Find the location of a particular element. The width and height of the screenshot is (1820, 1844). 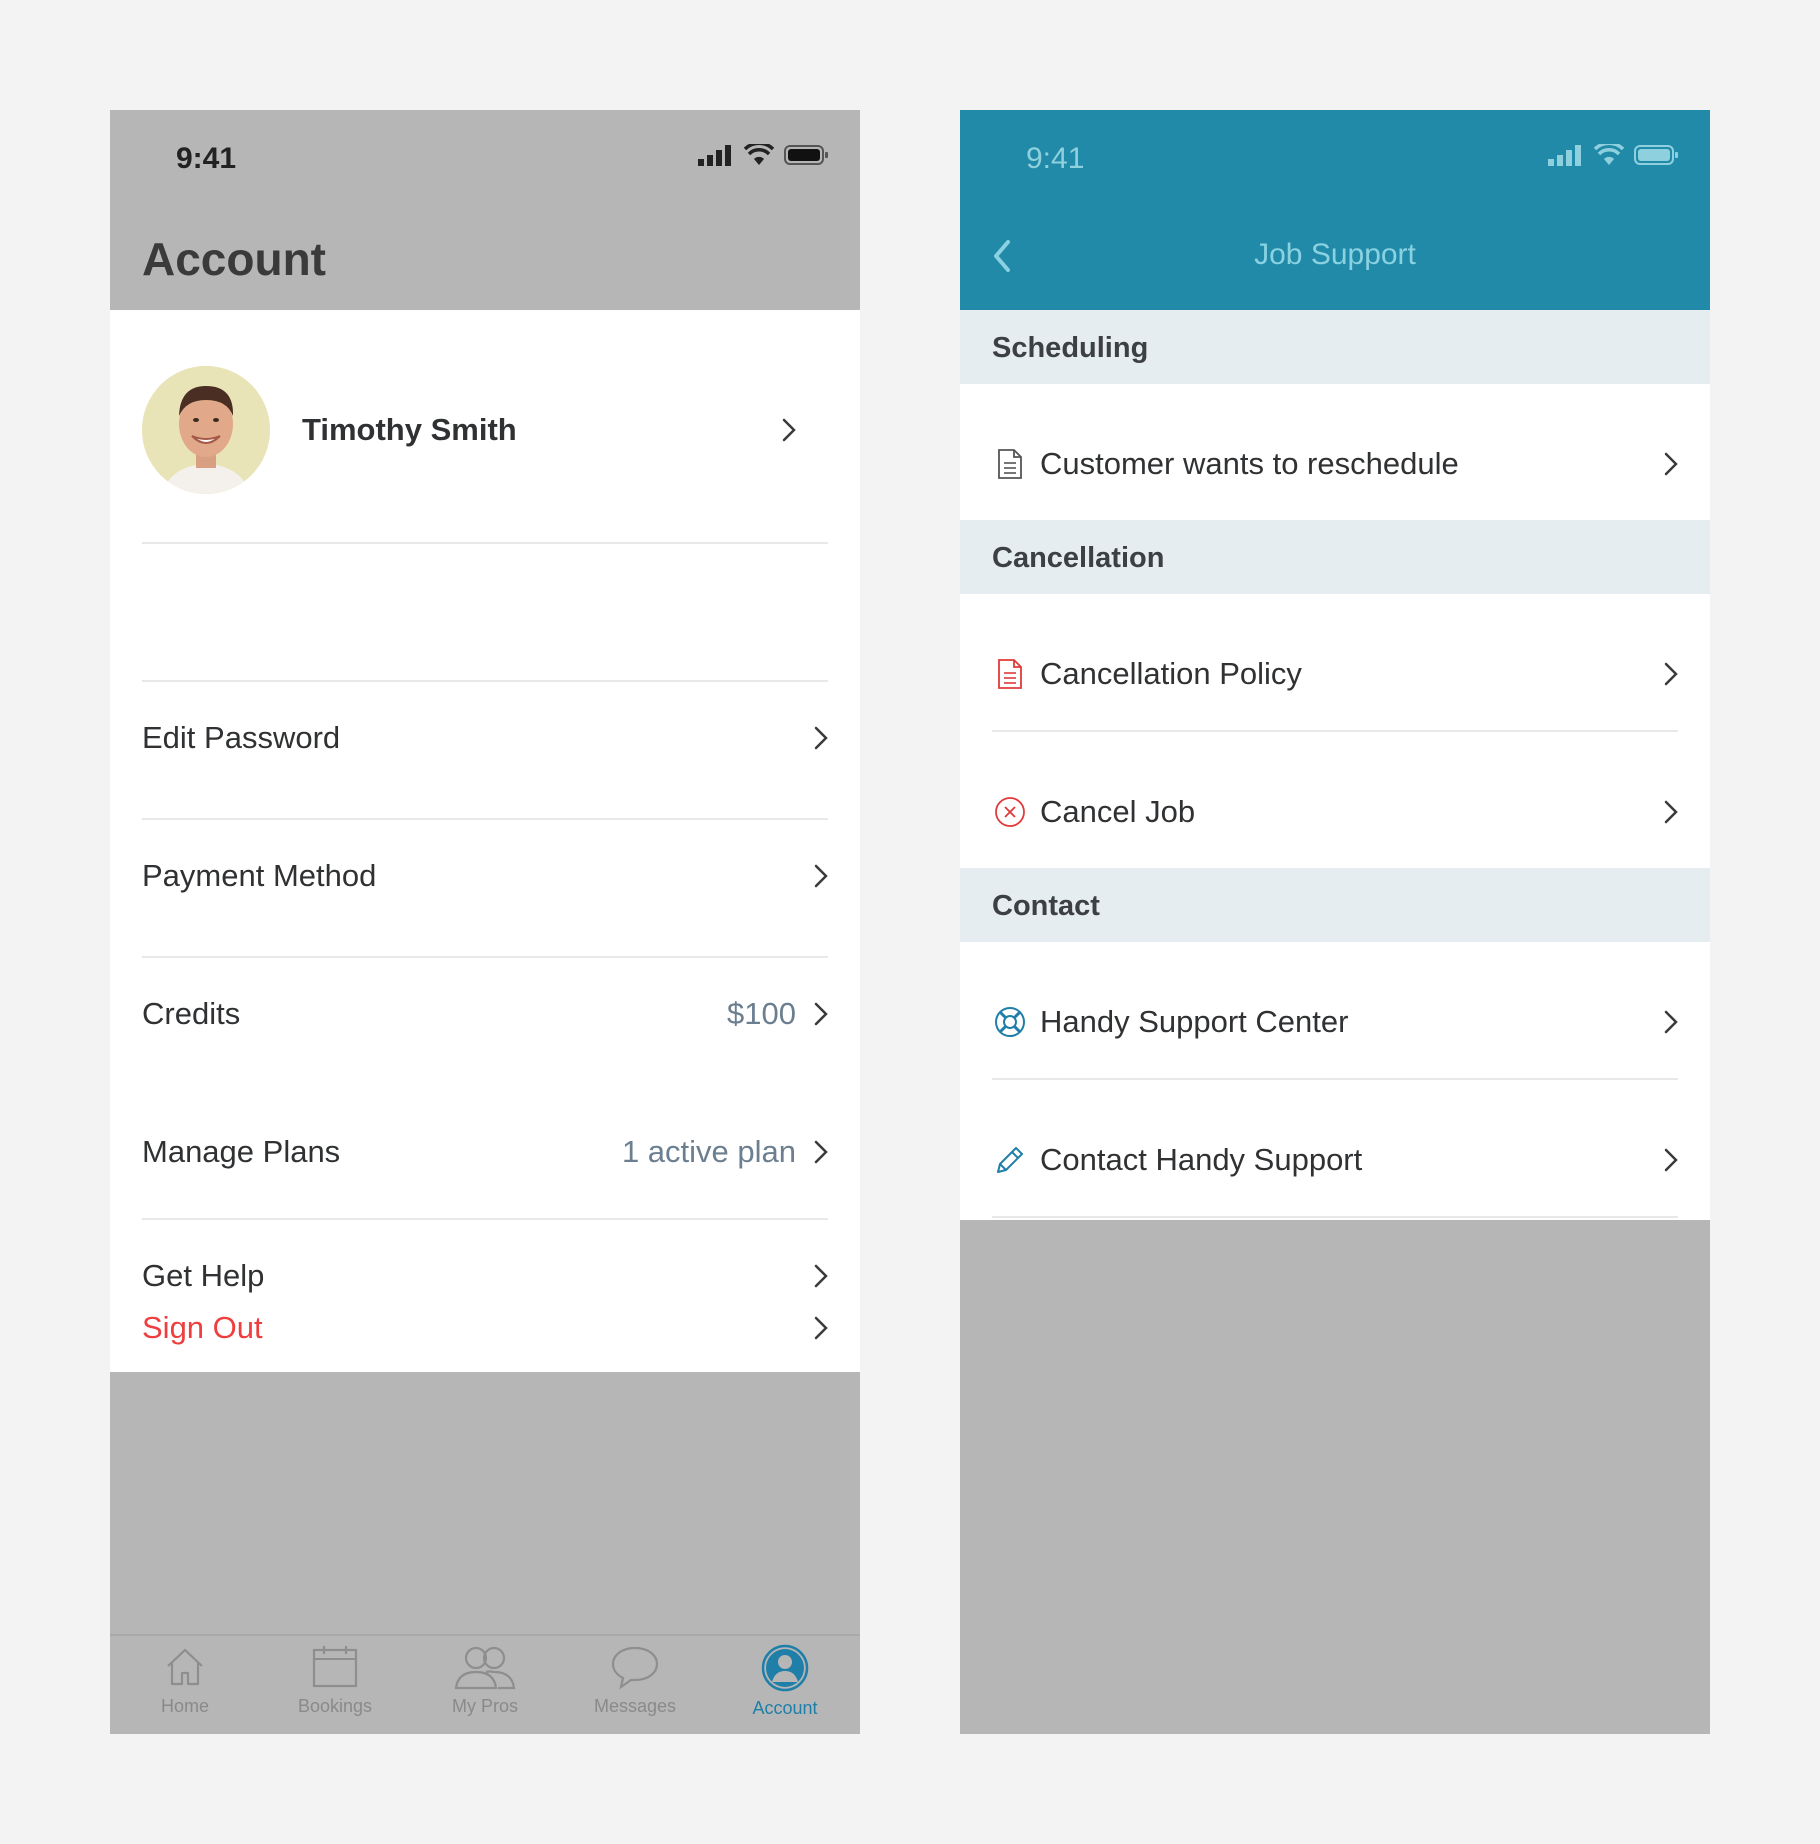

support-item-support-center: Handy Support Center is located at coordinates (1335, 1022).